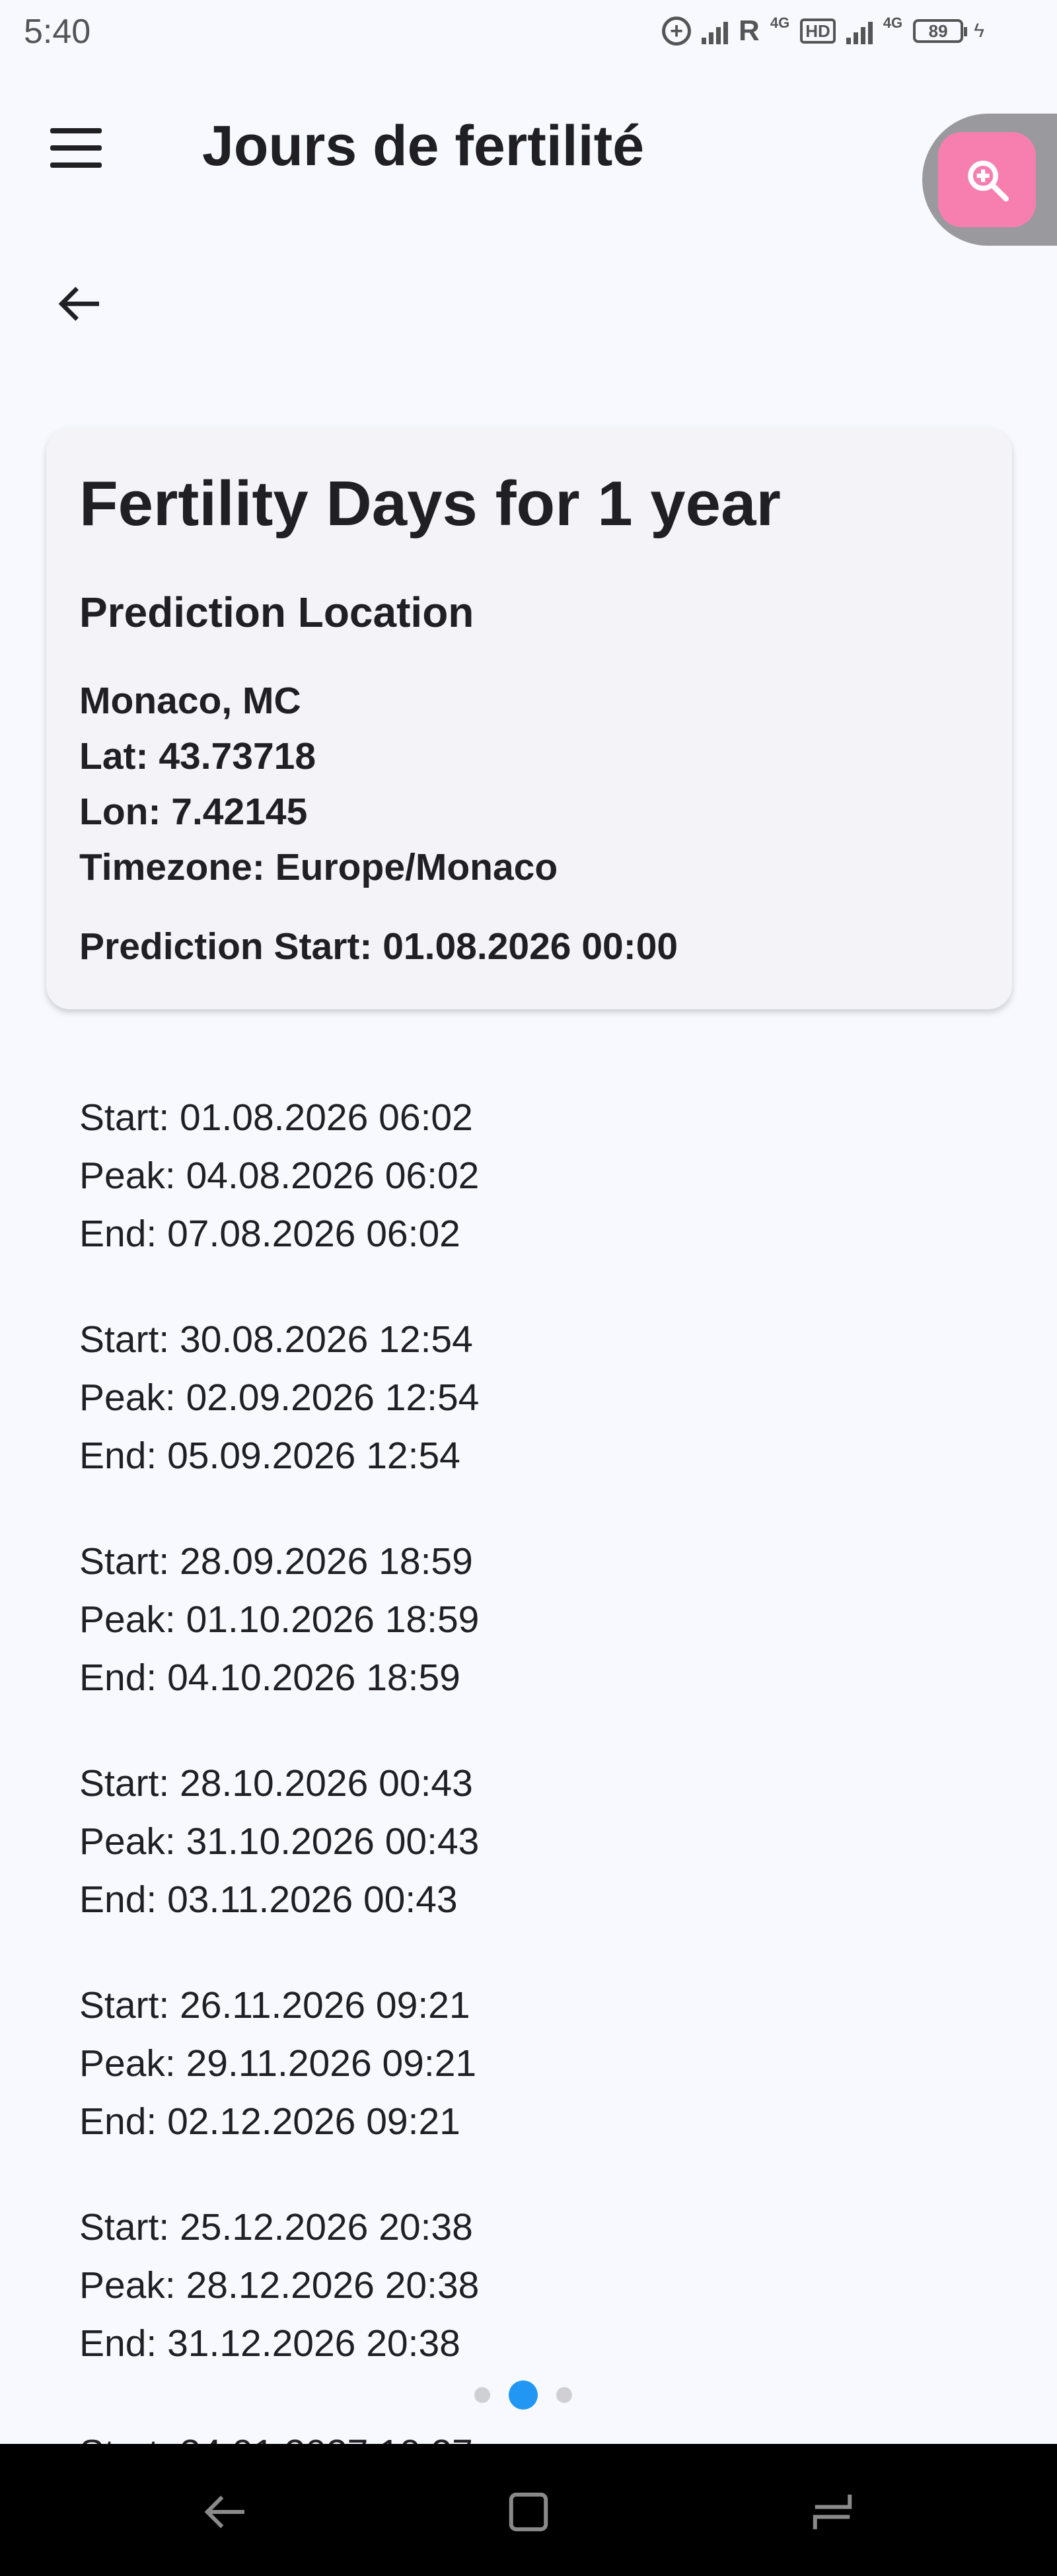 This screenshot has height=2576, width=1057. What do you see at coordinates (278, 2063) in the screenshot?
I see `cycle-peak: Peak: 29.11.2026 09:21` at bounding box center [278, 2063].